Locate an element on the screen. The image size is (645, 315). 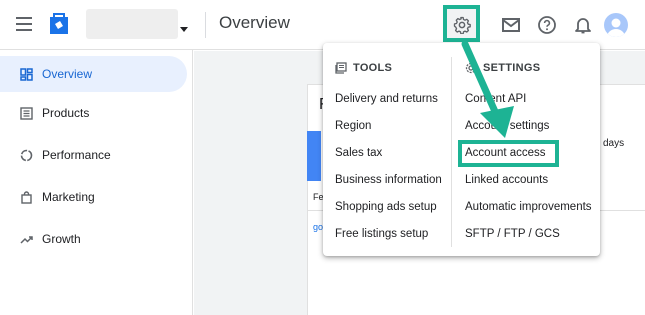
sidebar-item-label: Products is located at coordinates (66, 113).